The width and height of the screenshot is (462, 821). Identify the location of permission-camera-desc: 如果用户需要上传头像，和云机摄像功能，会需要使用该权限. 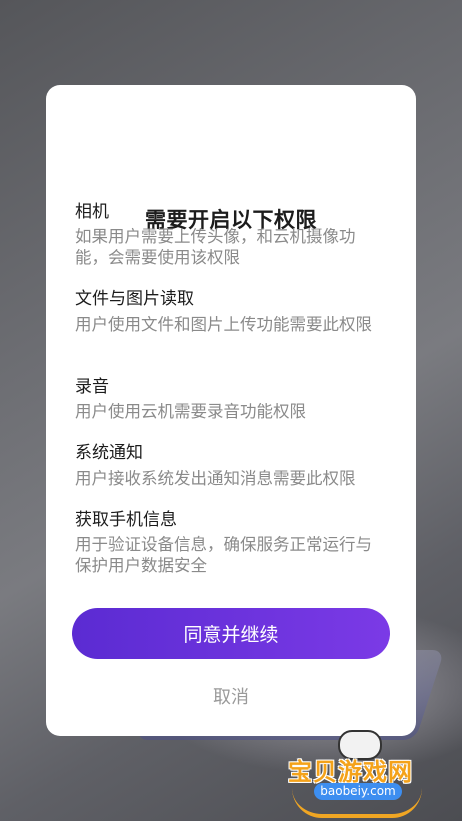
(215, 247).